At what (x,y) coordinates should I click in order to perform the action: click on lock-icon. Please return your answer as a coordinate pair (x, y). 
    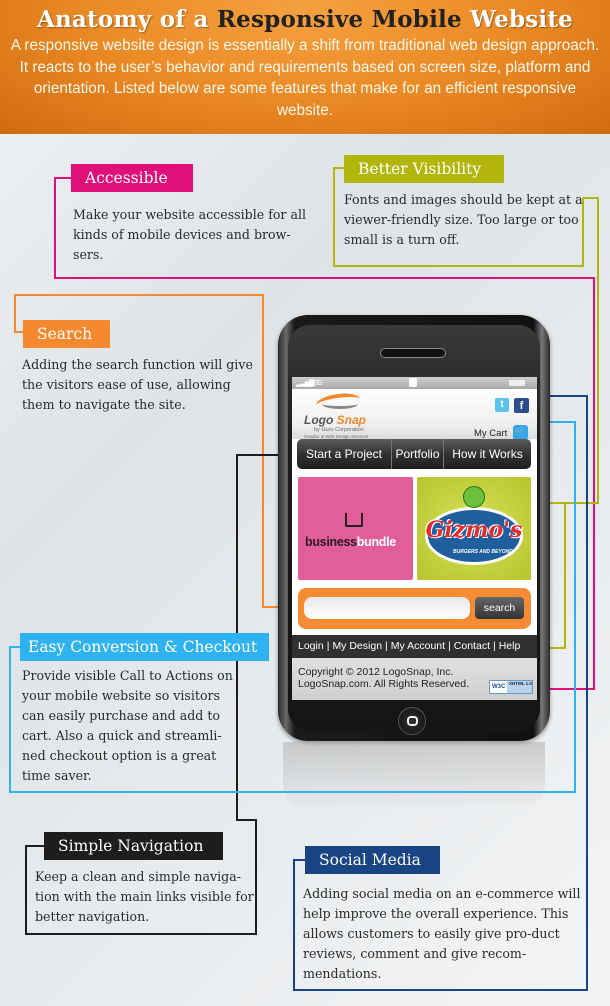
    Looking at the image, I should click on (413, 382).